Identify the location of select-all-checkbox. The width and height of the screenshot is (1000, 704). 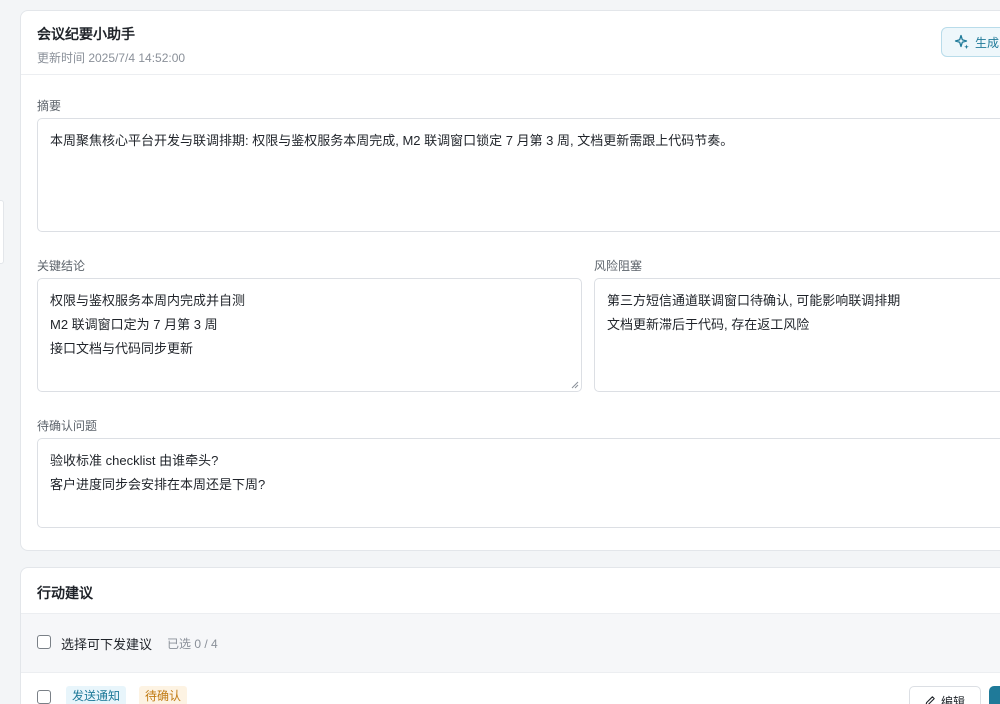
(44, 642).